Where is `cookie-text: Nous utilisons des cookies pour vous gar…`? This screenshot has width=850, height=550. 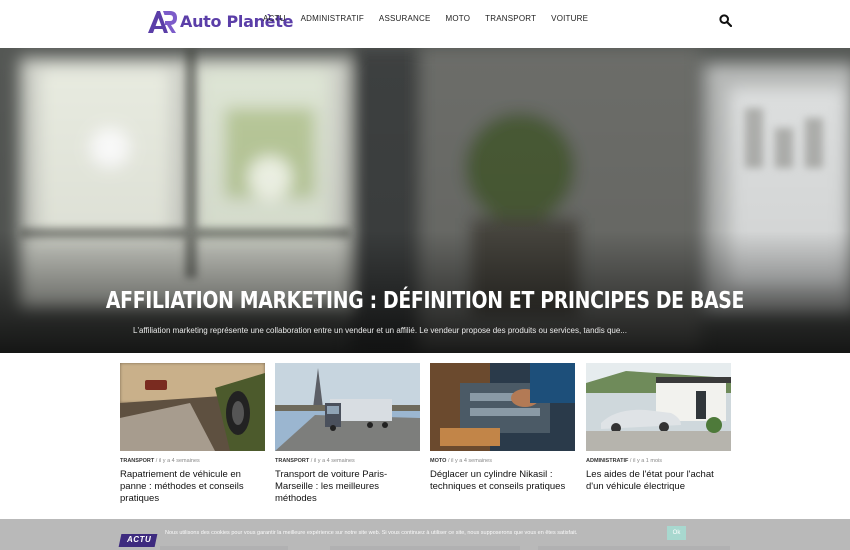
cookie-text: Nous utilisons des cookies pour vous gar… is located at coordinates (371, 533).